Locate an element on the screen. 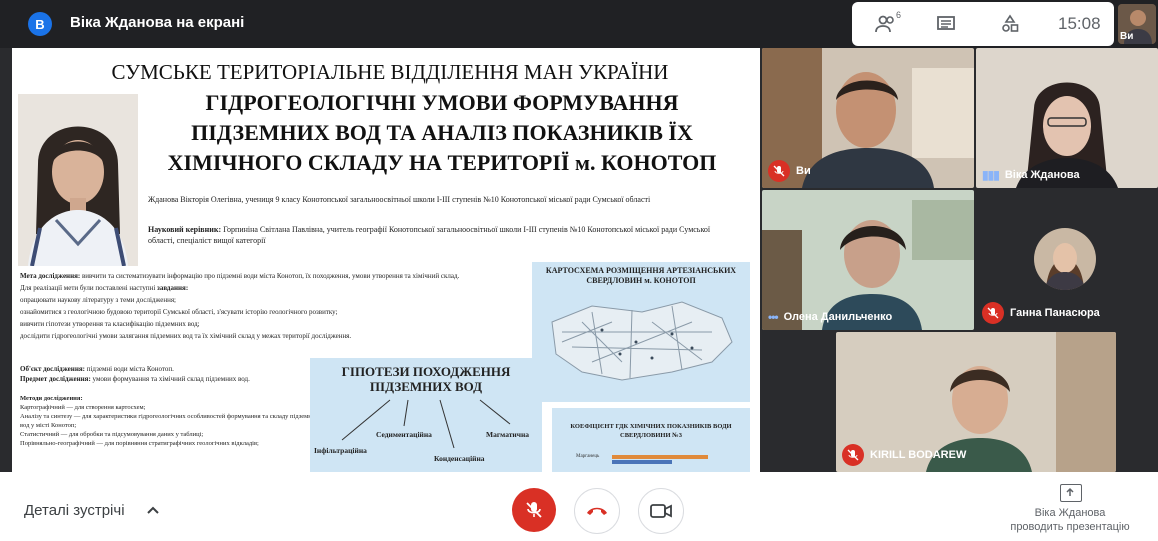 The height and width of the screenshot is (541, 1158). participant-name-tag: KIRILL BODAREW is located at coordinates (904, 455).